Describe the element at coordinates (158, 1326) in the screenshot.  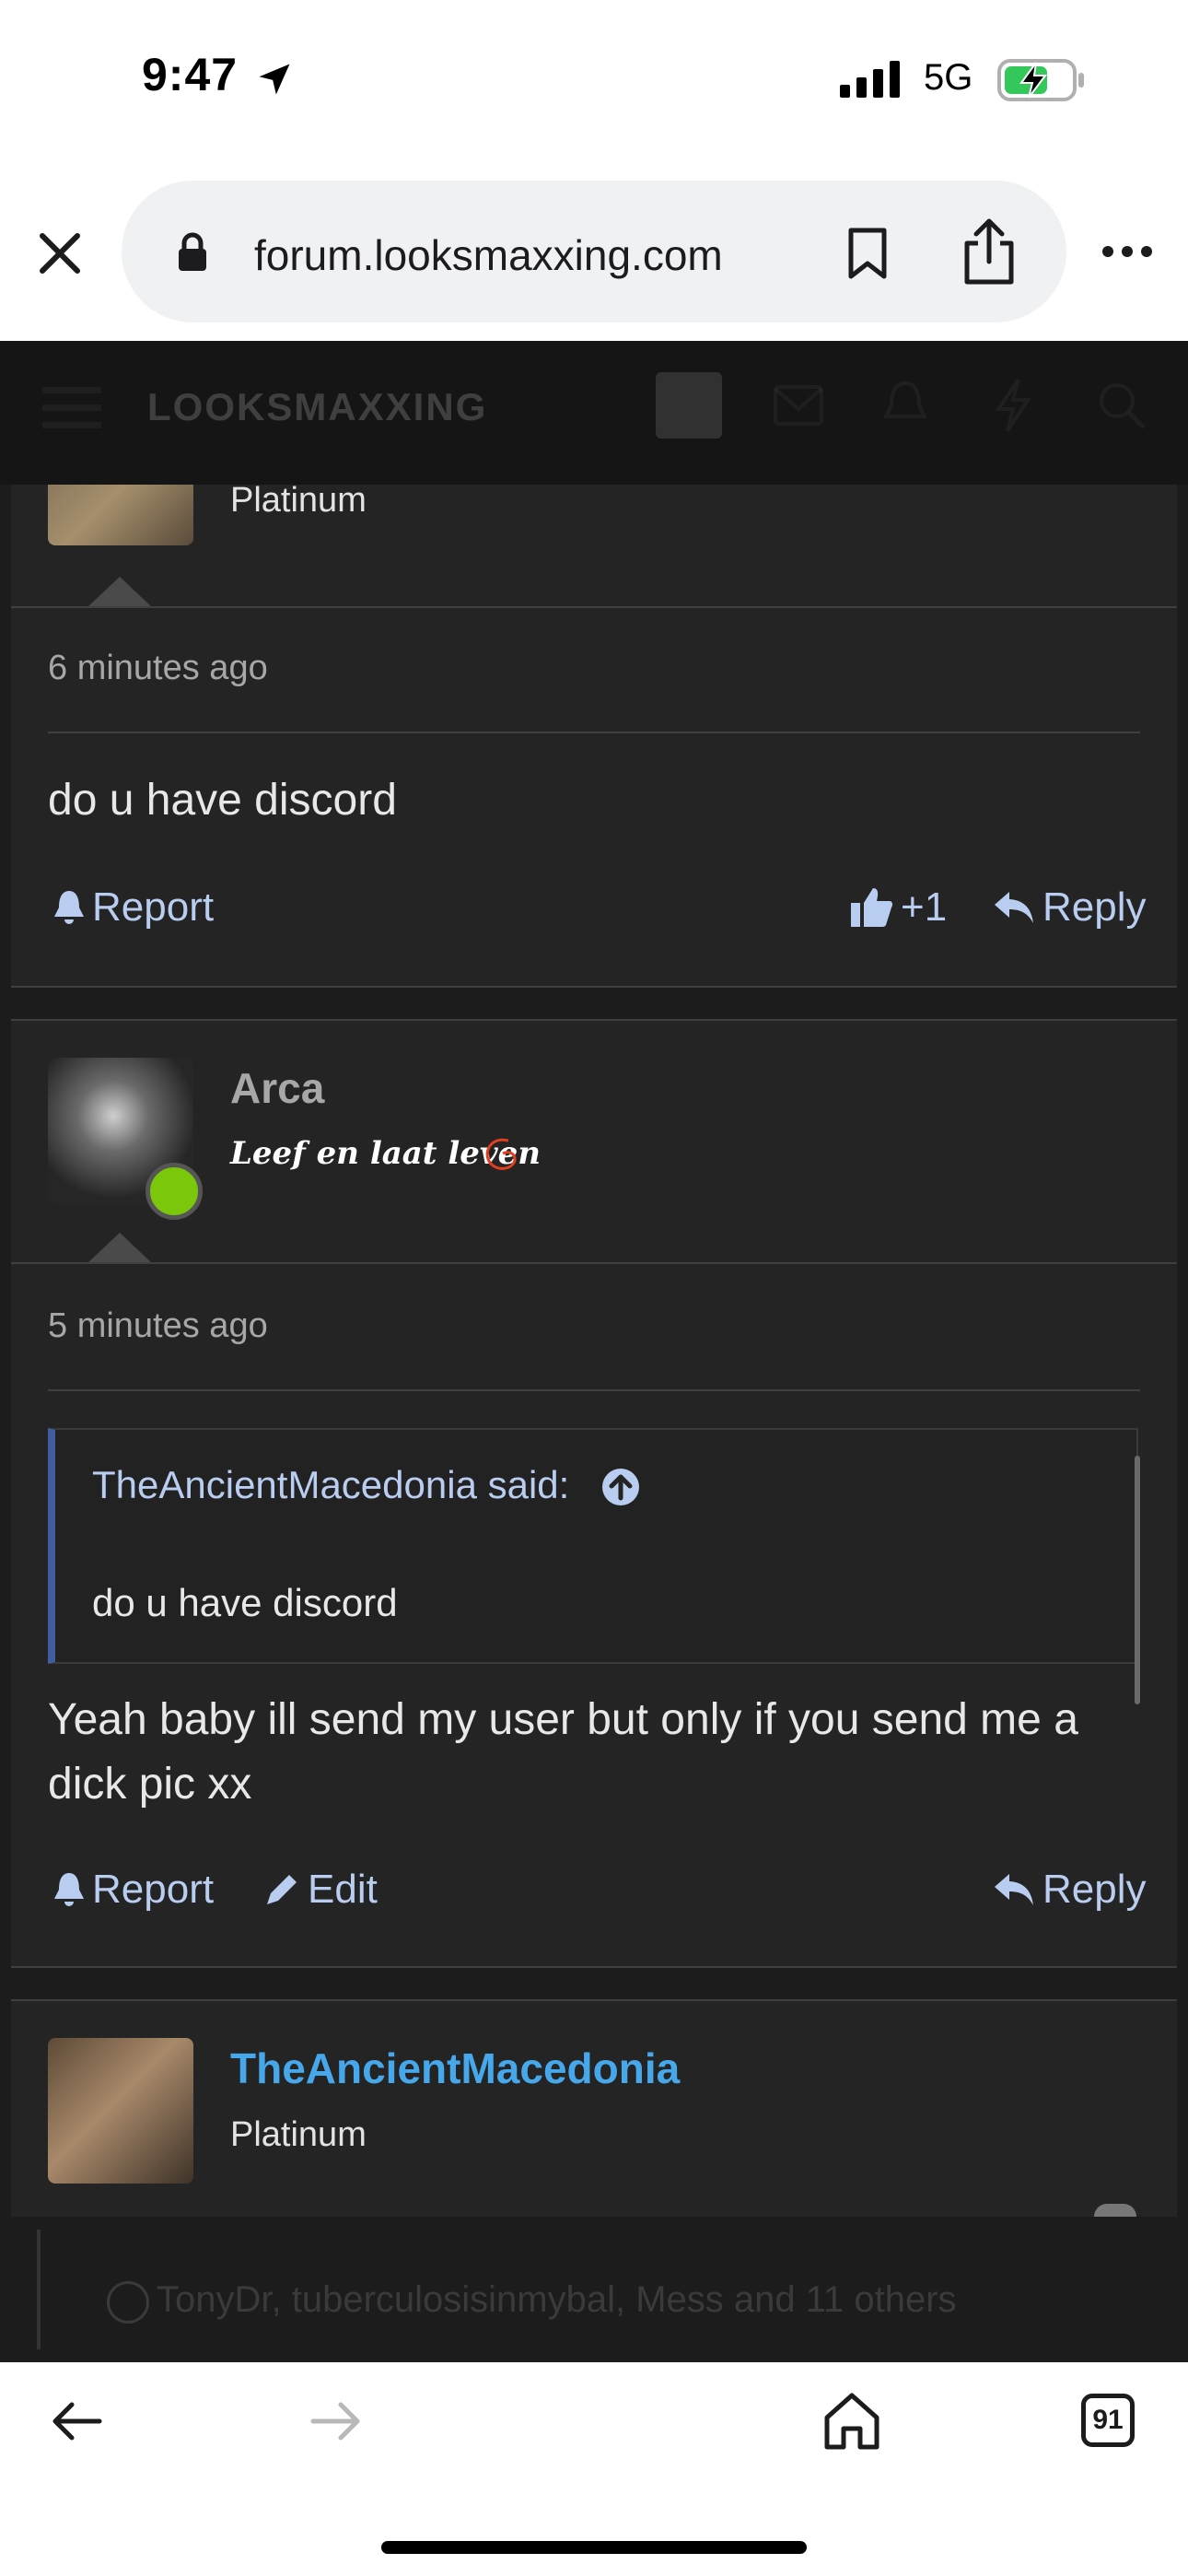
I see `post-time: 5 minutes ago` at that location.